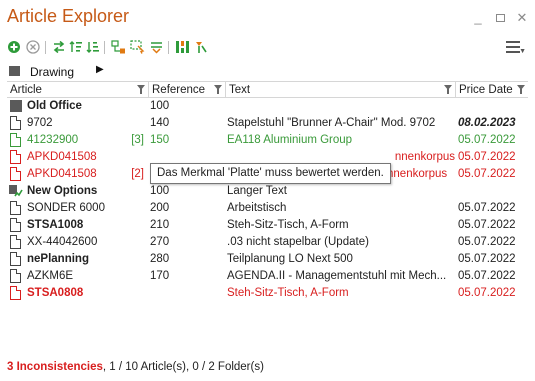 This screenshot has width=535, height=381. Describe the element at coordinates (100, 69) in the screenshot. I see `breadcrumb-arrow-icon: ▶` at that location.